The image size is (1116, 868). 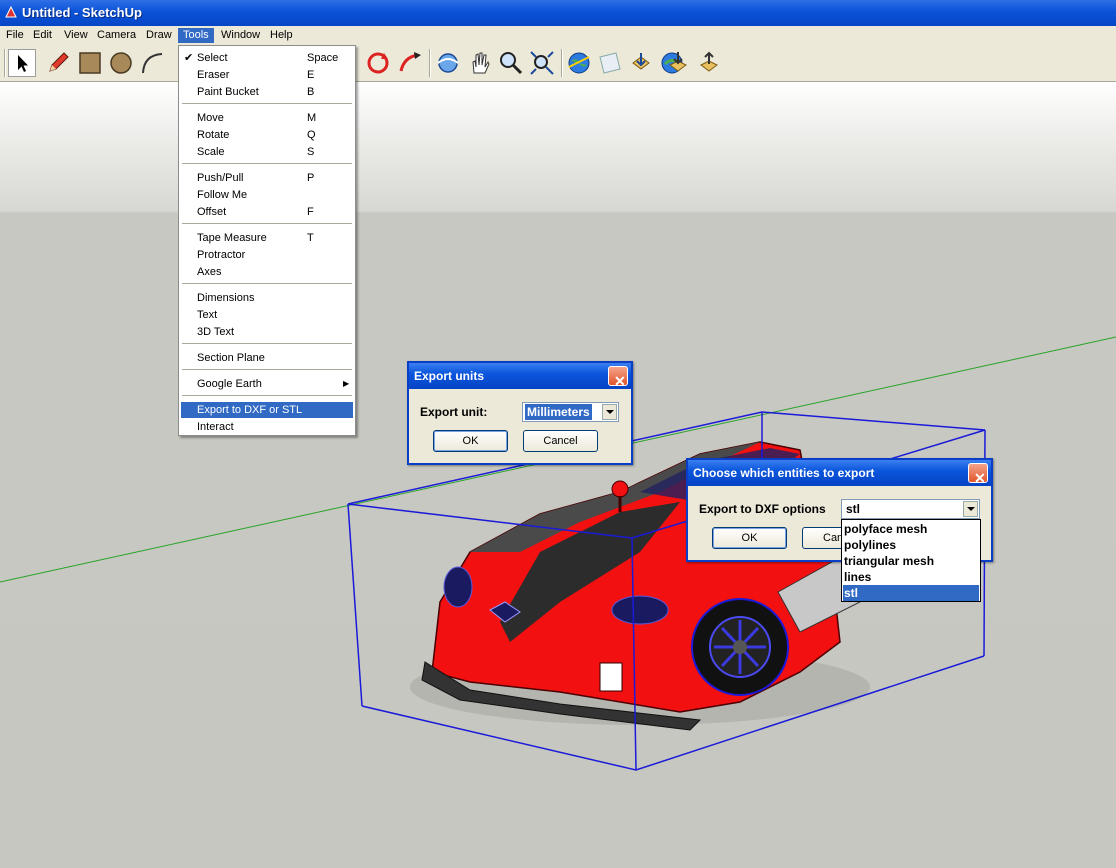 I want to click on sketchup-logo-icon, so click(x=11, y=11).